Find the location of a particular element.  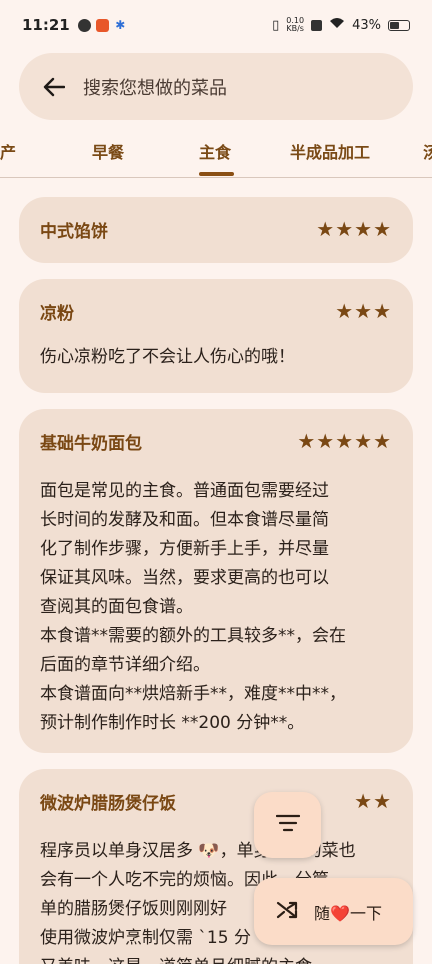

battery-icon is located at coordinates (399, 25).